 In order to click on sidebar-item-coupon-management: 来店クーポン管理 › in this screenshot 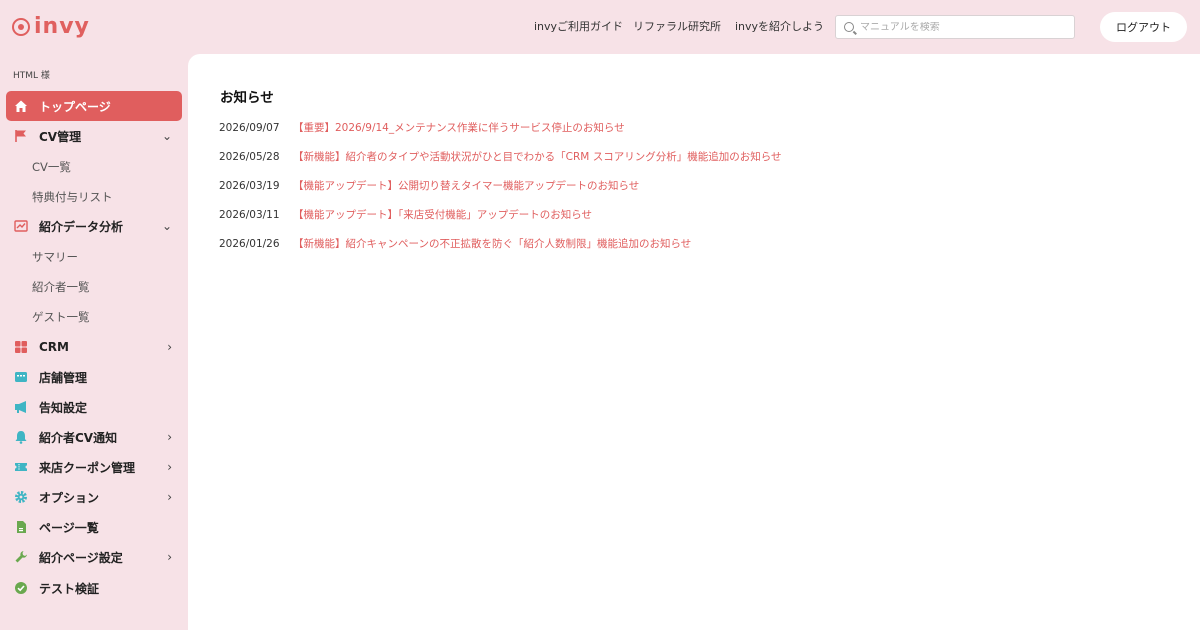, I will do `click(94, 467)`.